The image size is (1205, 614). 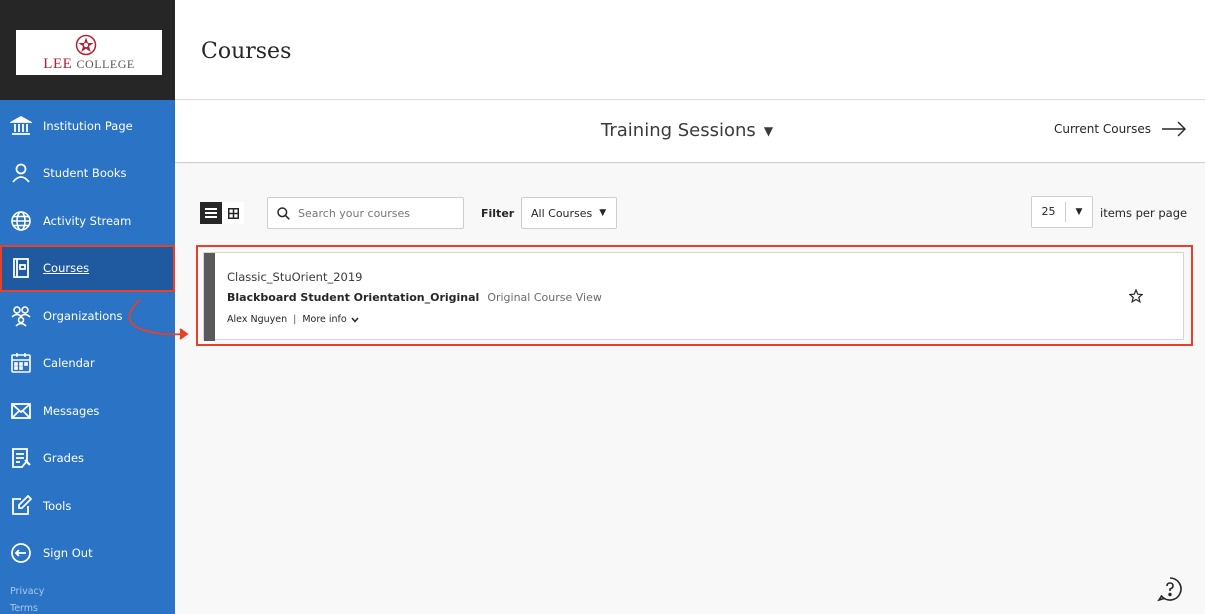 What do you see at coordinates (21, 411) in the screenshot?
I see `envelope-icon` at bounding box center [21, 411].